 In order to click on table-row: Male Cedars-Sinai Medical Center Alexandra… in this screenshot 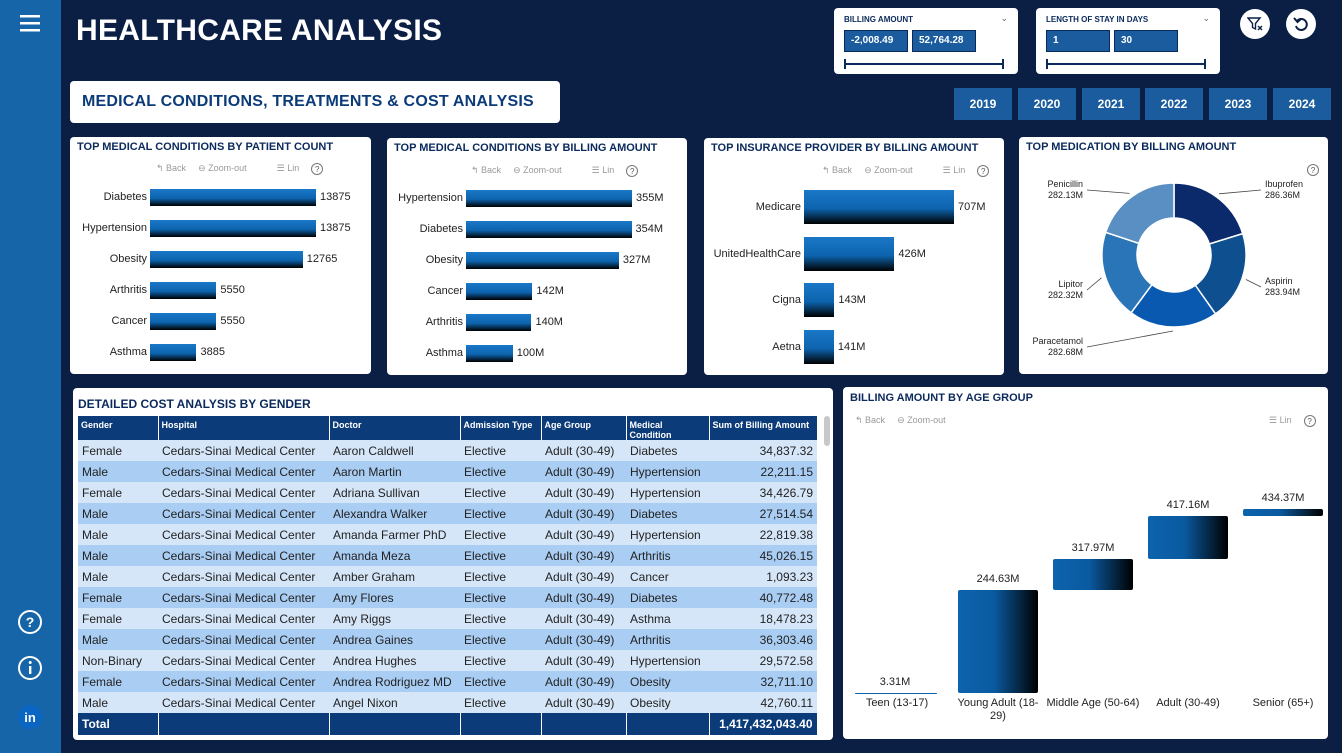, I will do `click(447, 513)`.